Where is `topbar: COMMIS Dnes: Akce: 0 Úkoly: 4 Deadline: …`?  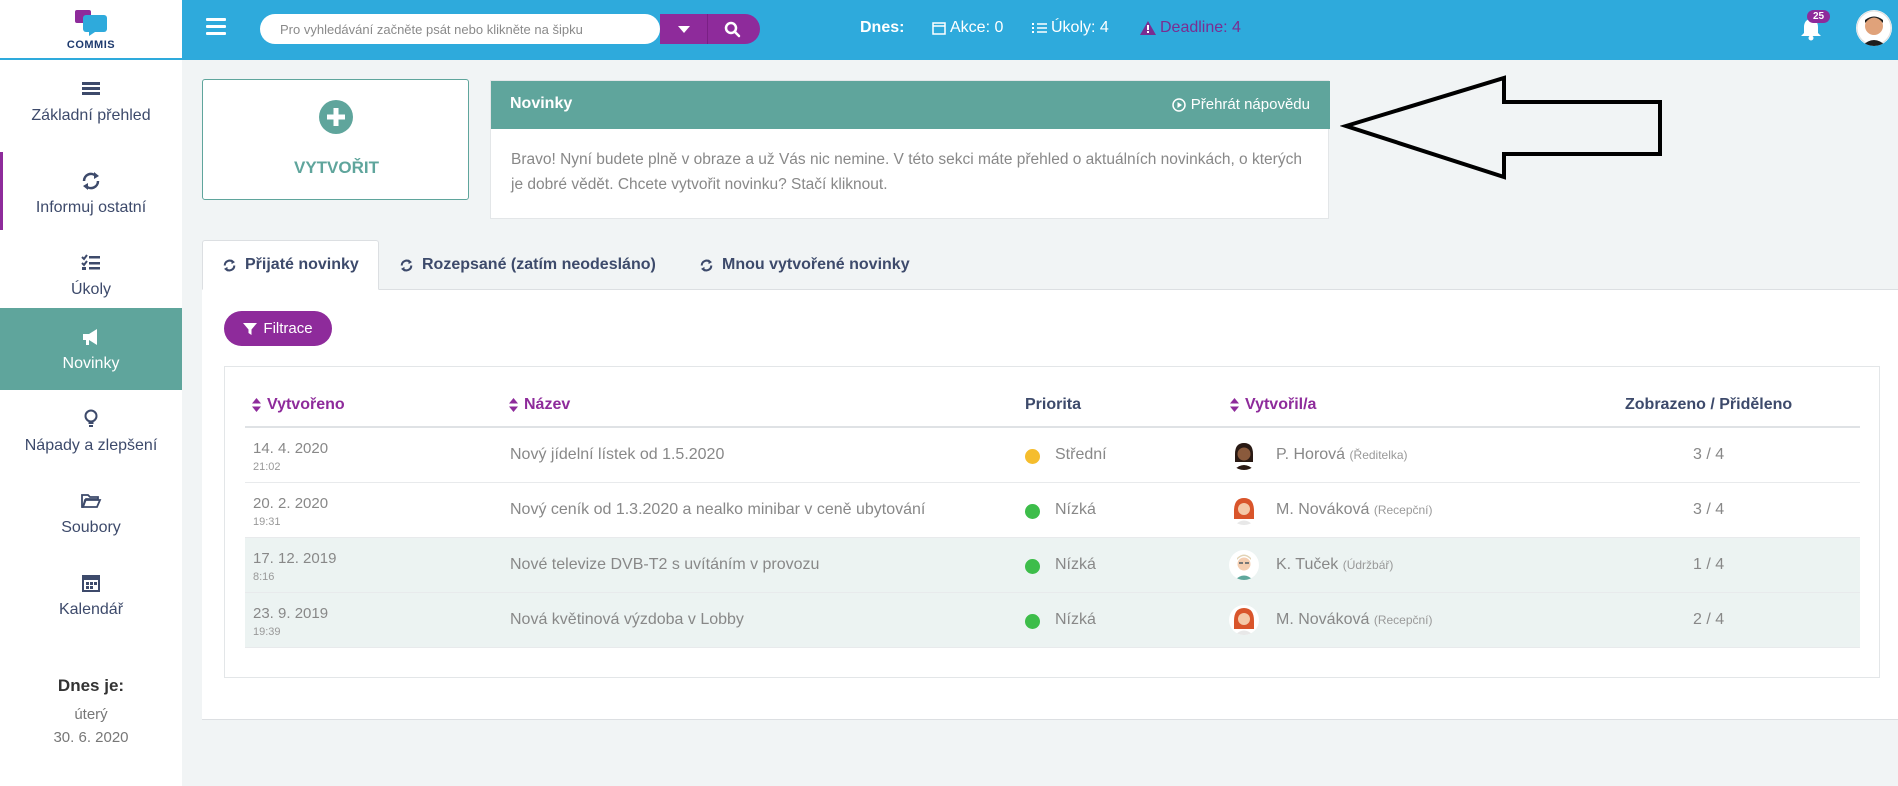 topbar: COMMIS Dnes: Akce: 0 Úkoly: 4 Deadline: … is located at coordinates (949, 30).